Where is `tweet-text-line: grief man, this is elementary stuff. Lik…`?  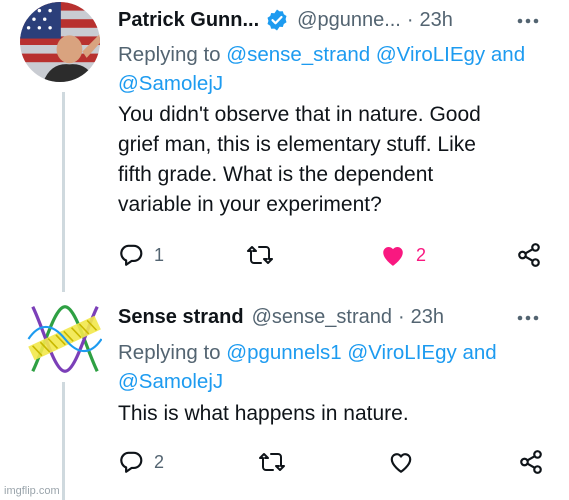 tweet-text-line: grief man, this is elementary stuff. Lik… is located at coordinates (297, 144).